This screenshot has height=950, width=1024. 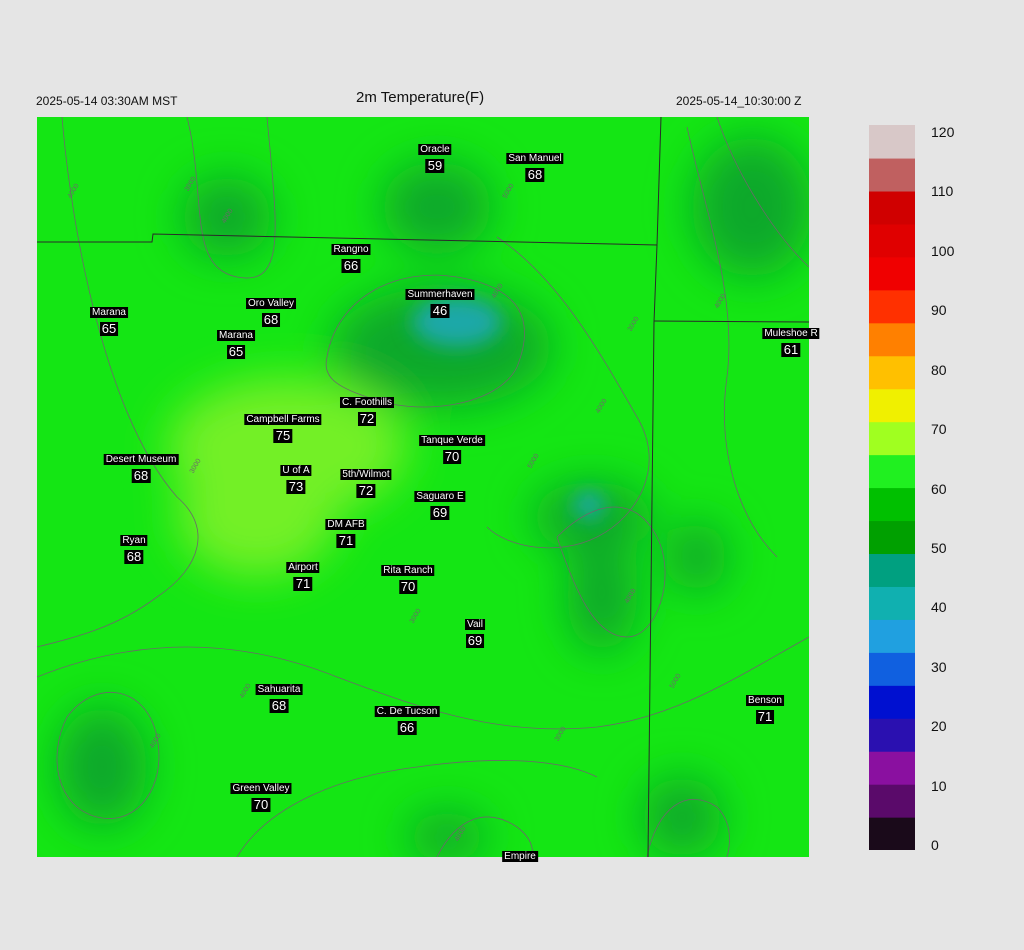 What do you see at coordinates (283, 419) in the screenshot?
I see `station-name: Campbell Farms` at bounding box center [283, 419].